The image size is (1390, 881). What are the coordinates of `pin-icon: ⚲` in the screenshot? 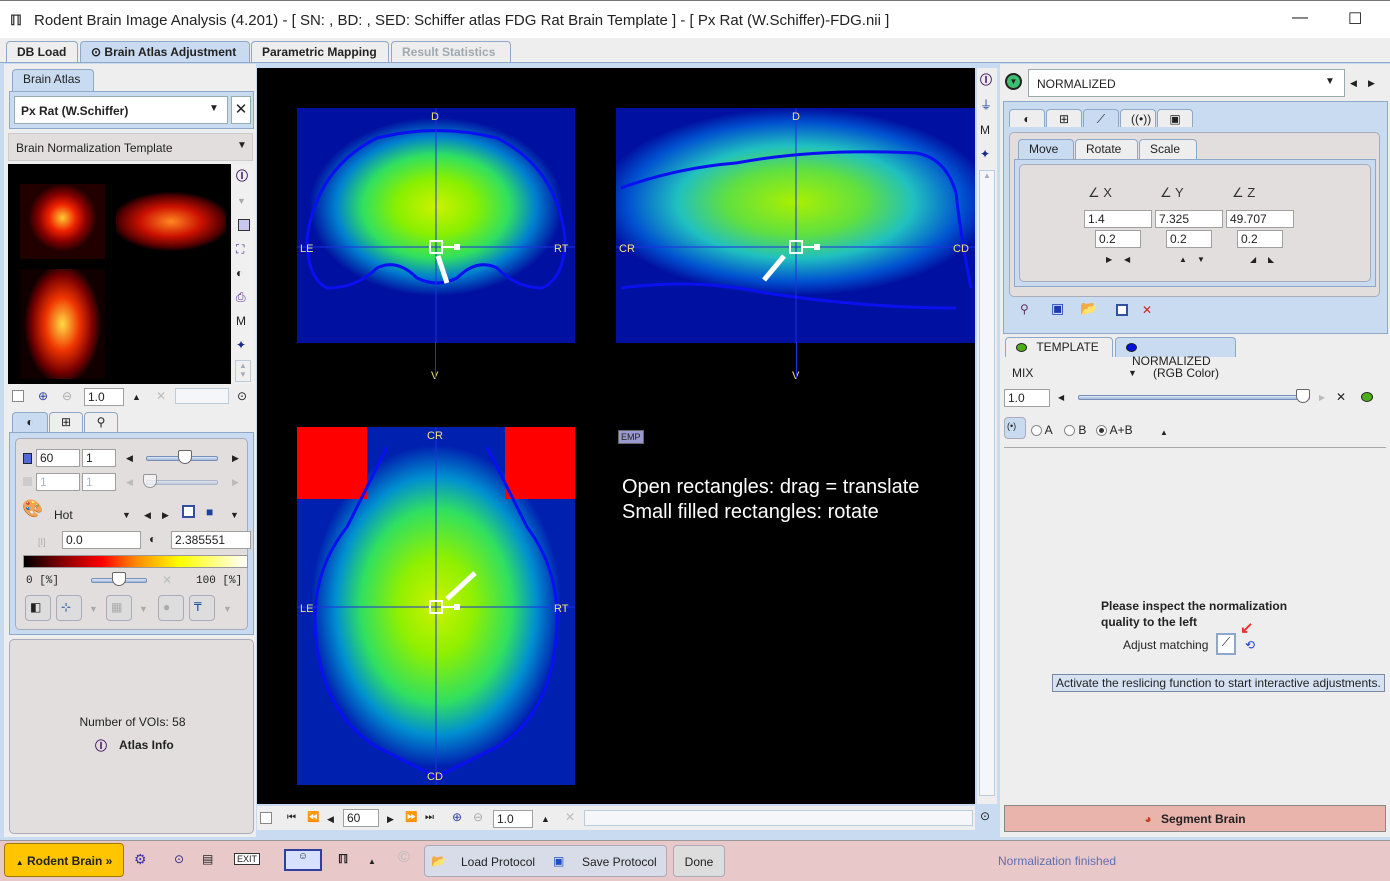 It's located at (1024, 309).